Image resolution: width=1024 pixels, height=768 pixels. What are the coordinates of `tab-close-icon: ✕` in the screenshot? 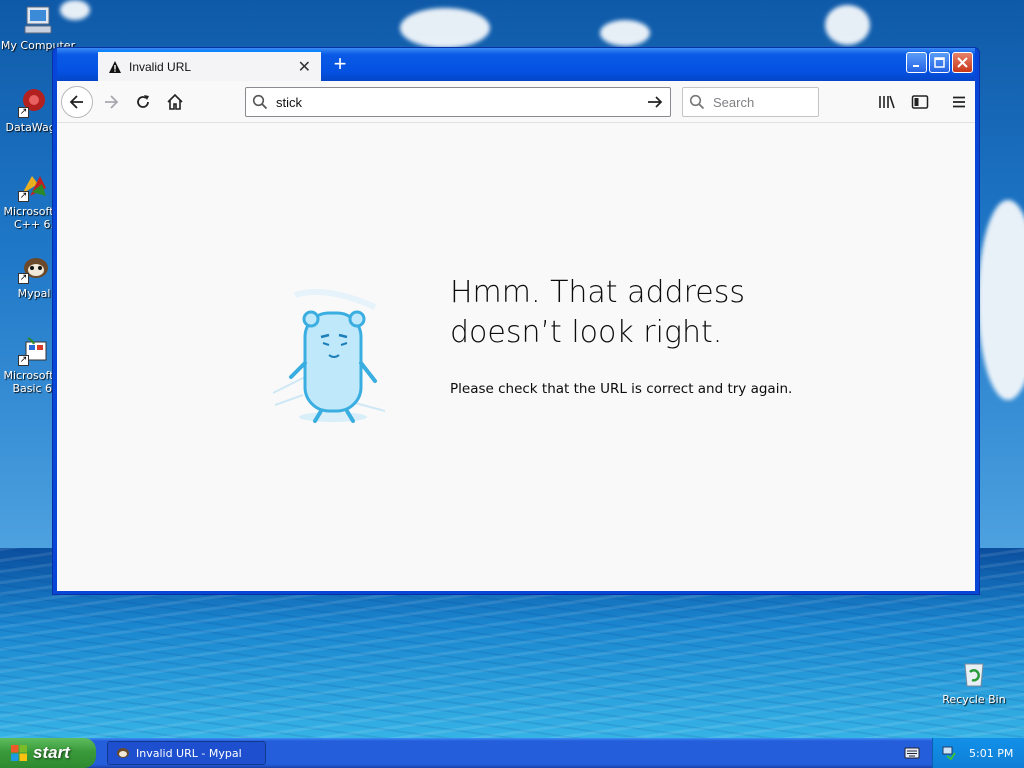 It's located at (304, 67).